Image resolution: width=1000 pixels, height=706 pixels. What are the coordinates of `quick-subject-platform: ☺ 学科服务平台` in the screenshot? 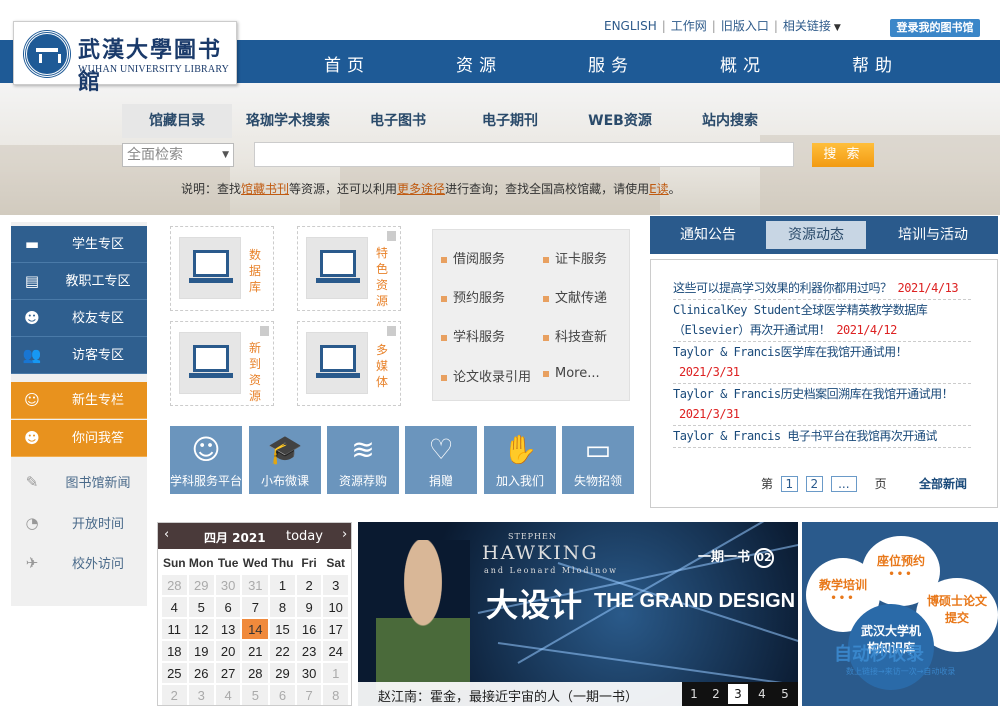 It's located at (206, 460).